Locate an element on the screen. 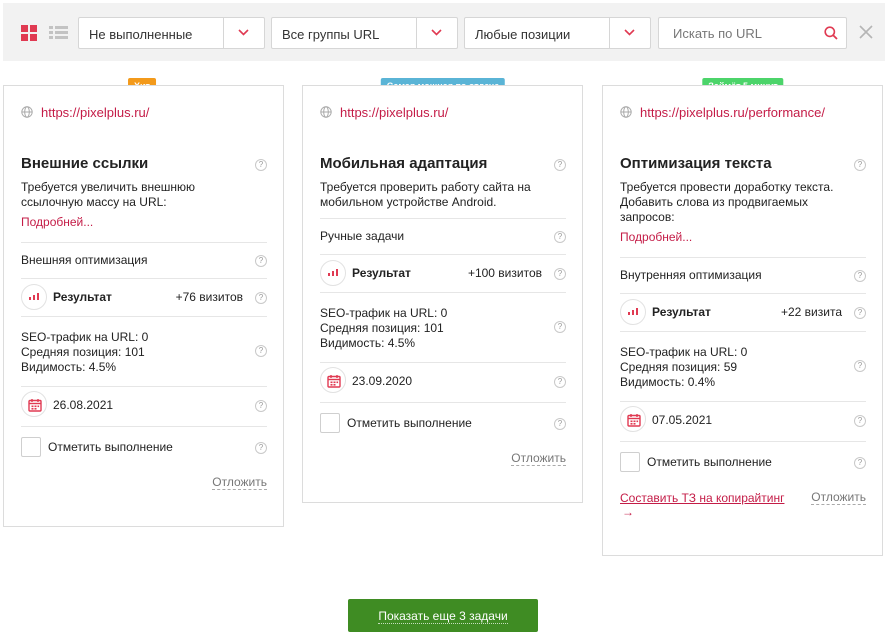 This screenshot has height=635, width=888. card-title: Мобильная адаптация is located at coordinates (404, 163).